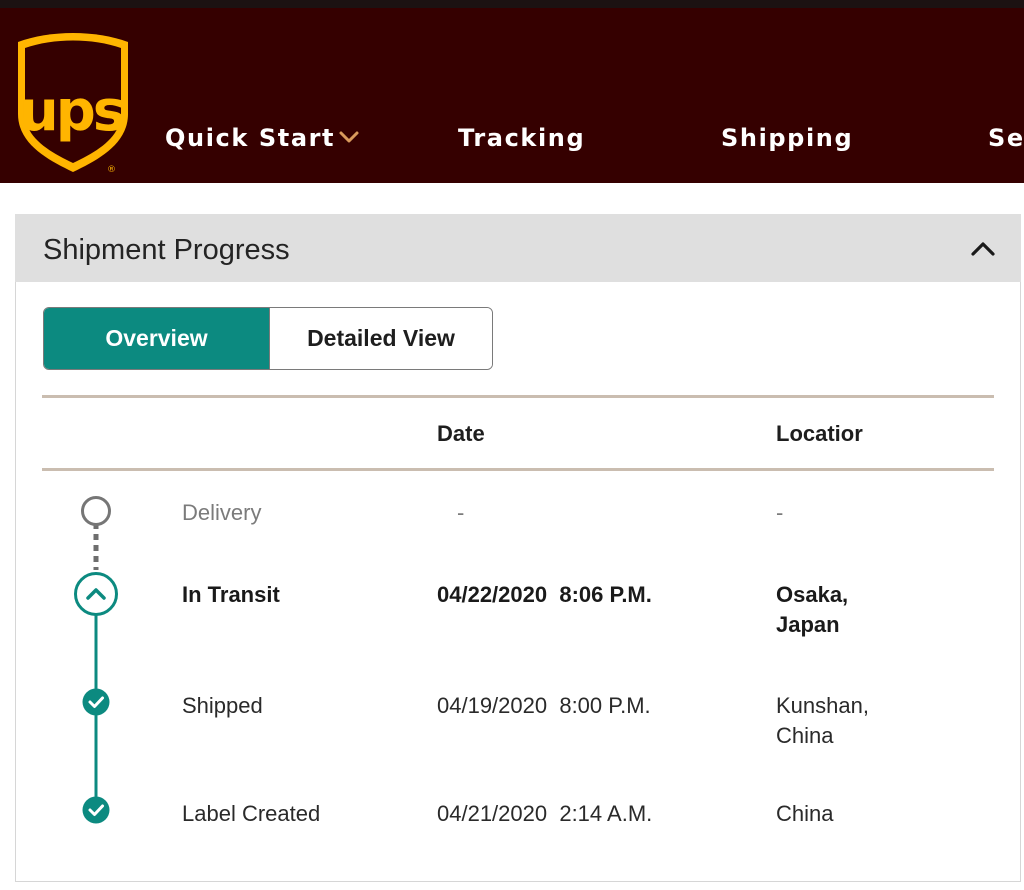 The width and height of the screenshot is (1024, 890). I want to click on nav-truncated-item: Se, so click(1006, 138).